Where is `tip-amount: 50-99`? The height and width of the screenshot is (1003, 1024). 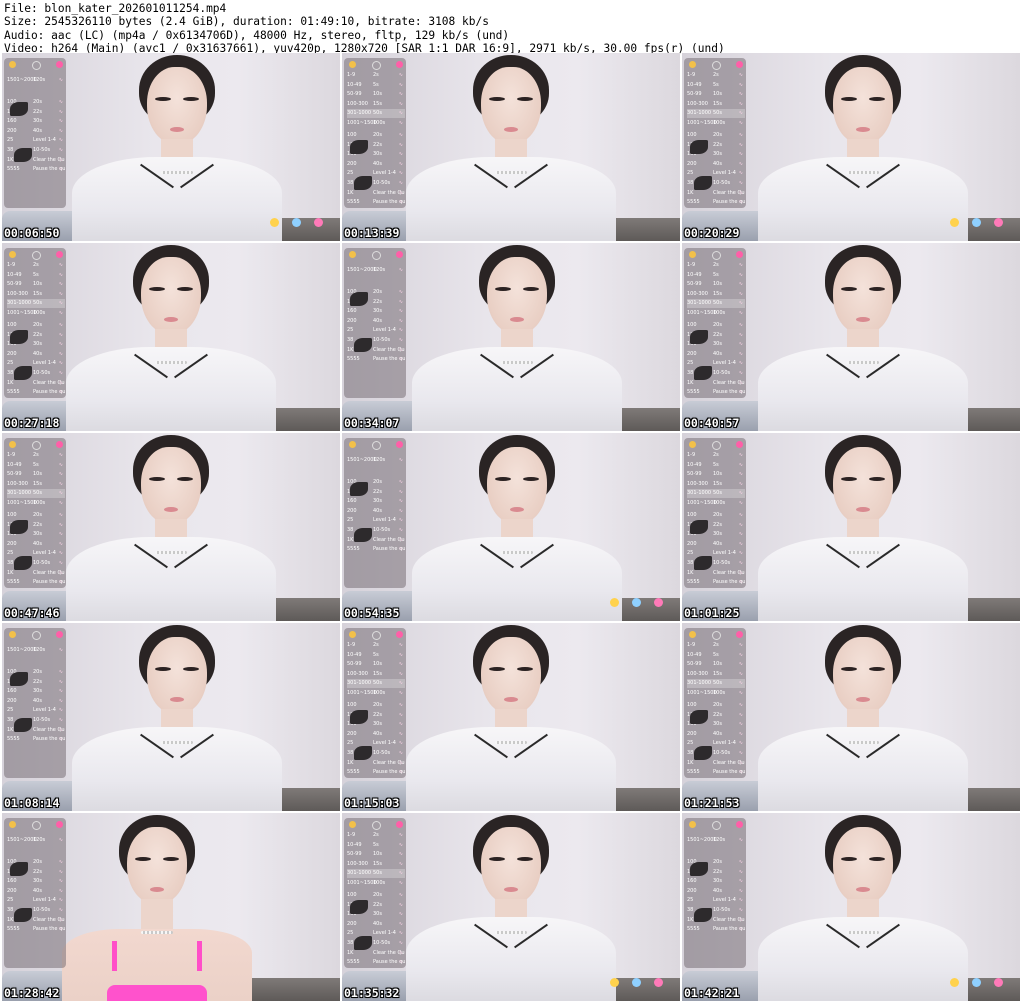 tip-amount: 50-99 is located at coordinates (14, 474).